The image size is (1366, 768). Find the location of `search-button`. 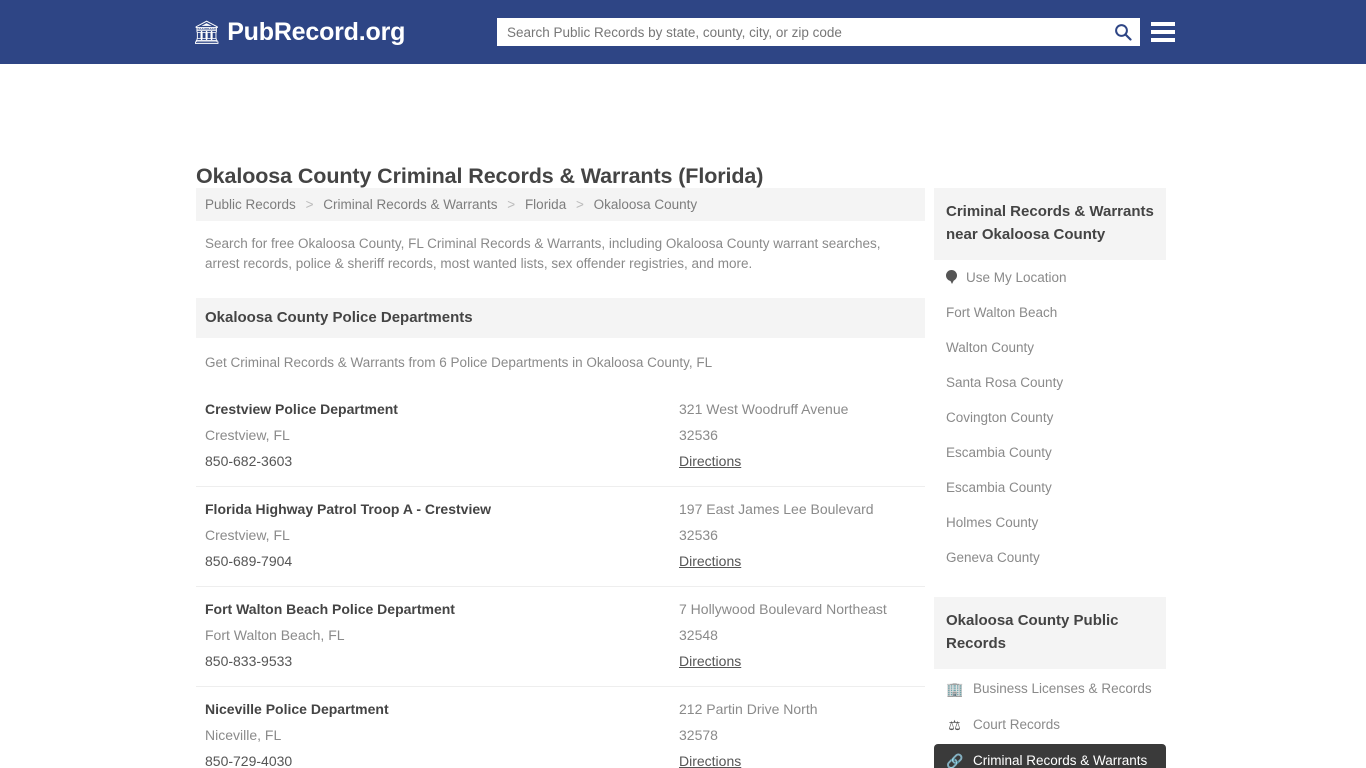

search-button is located at coordinates (1123, 32).